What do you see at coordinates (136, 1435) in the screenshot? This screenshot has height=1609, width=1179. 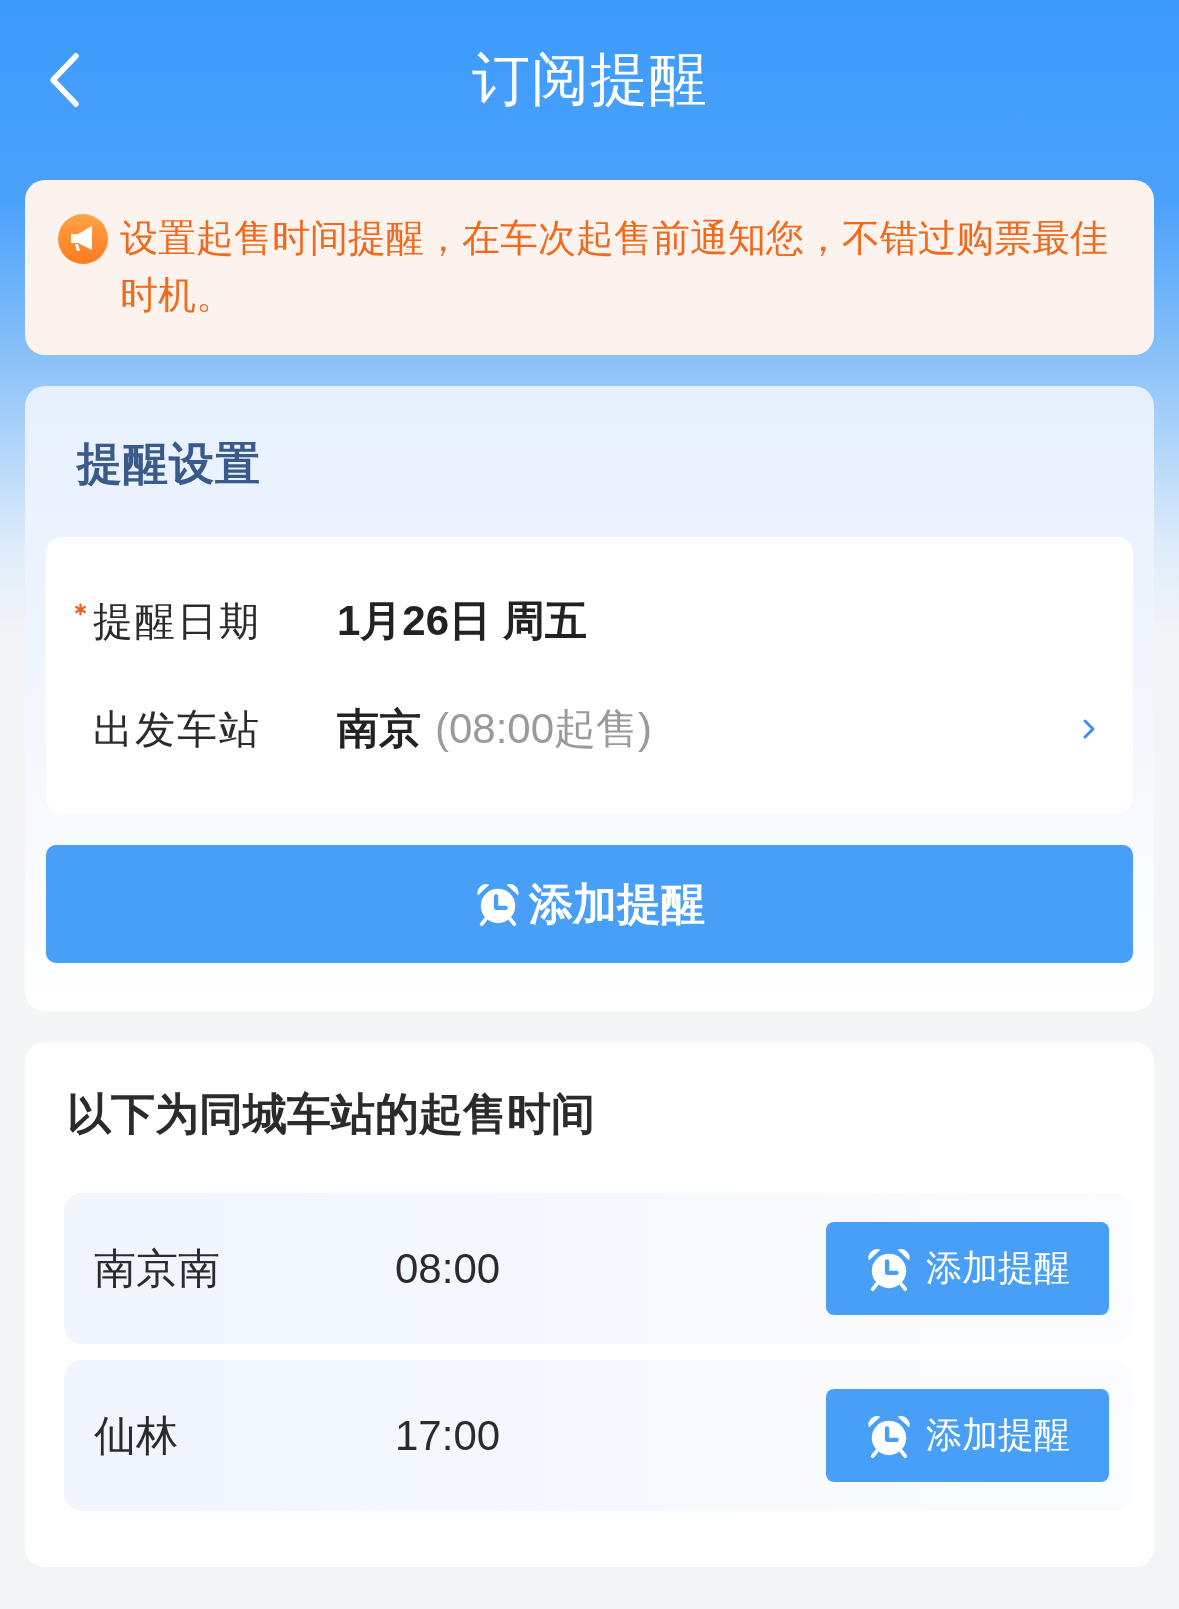 I see `station-name: 仙林` at bounding box center [136, 1435].